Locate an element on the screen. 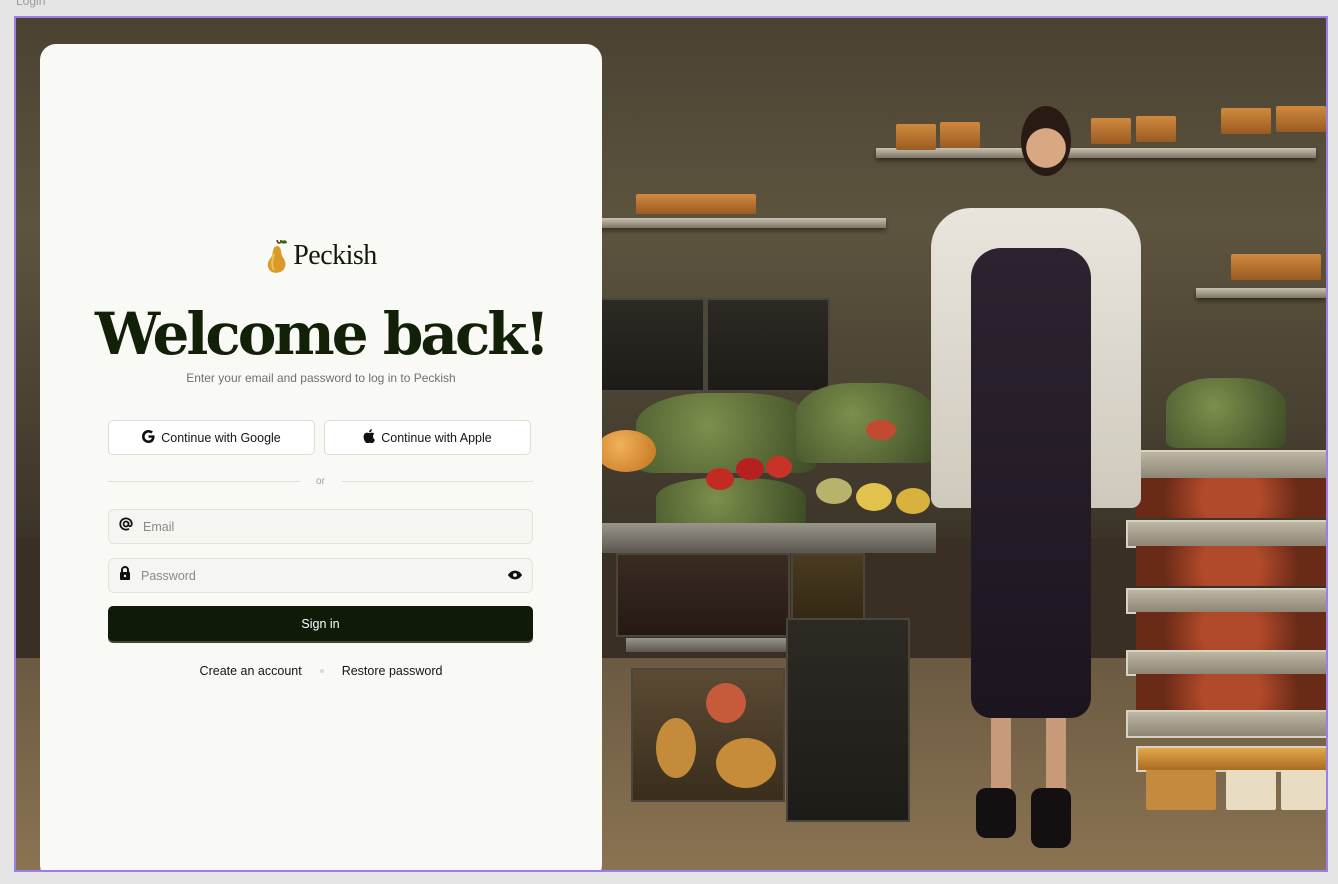 This screenshot has width=1338, height=884. email-field is located at coordinates (320, 526).